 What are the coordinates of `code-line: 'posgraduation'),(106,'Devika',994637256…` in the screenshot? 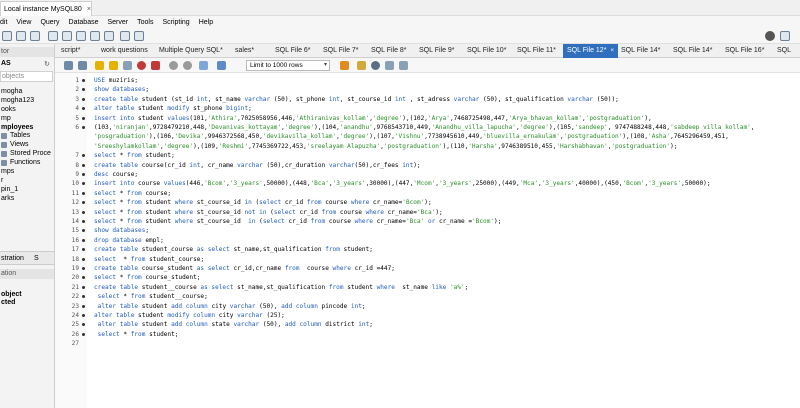 It's located at (427, 136).